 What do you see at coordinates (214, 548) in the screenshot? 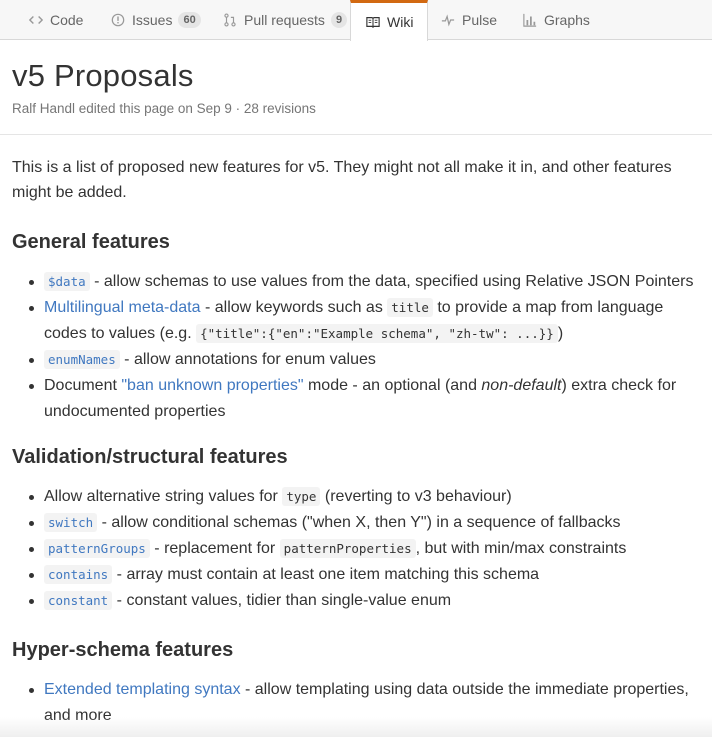
I see `item-text: - replacement for` at bounding box center [214, 548].